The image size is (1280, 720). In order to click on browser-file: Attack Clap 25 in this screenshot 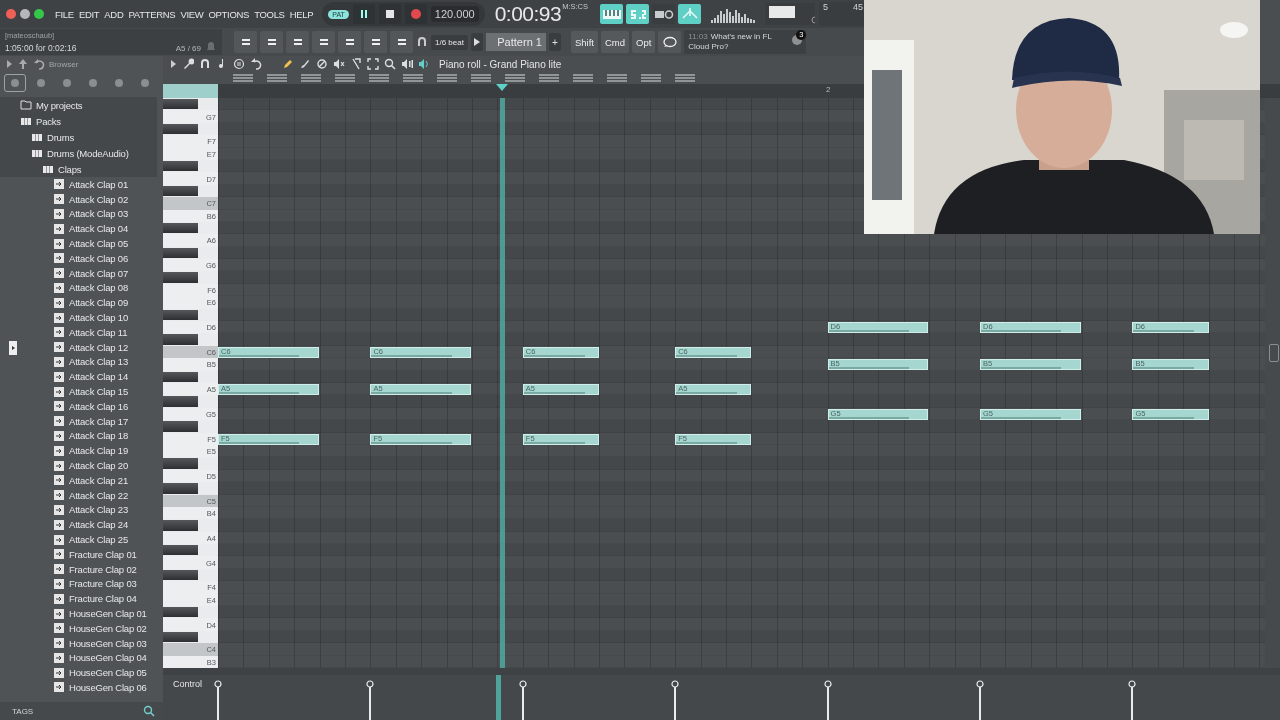, I will do `click(81, 539)`.